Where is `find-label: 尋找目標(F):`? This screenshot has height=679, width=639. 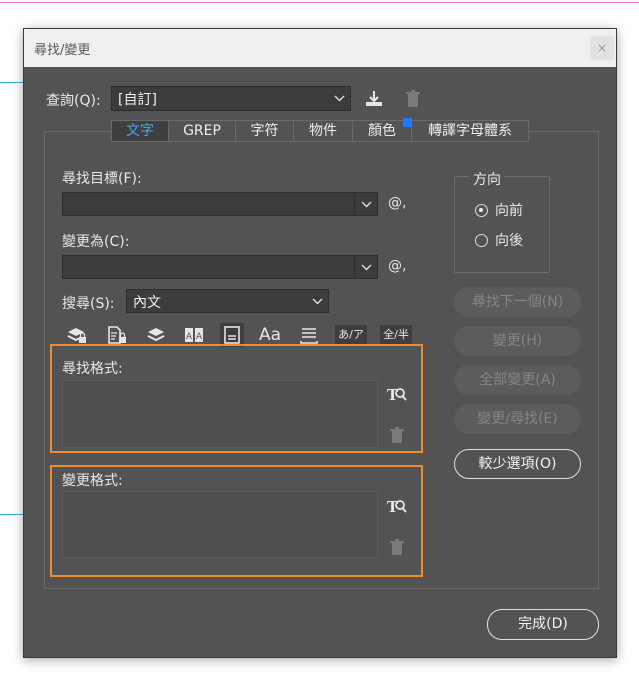
find-label: 尋找目標(F): is located at coordinates (102, 179).